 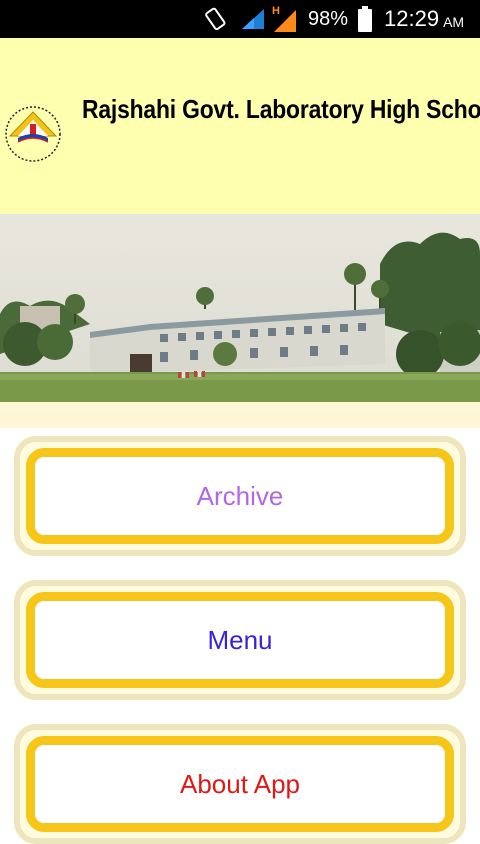 What do you see at coordinates (285, 19) in the screenshot?
I see `h-signal-icon: H` at bounding box center [285, 19].